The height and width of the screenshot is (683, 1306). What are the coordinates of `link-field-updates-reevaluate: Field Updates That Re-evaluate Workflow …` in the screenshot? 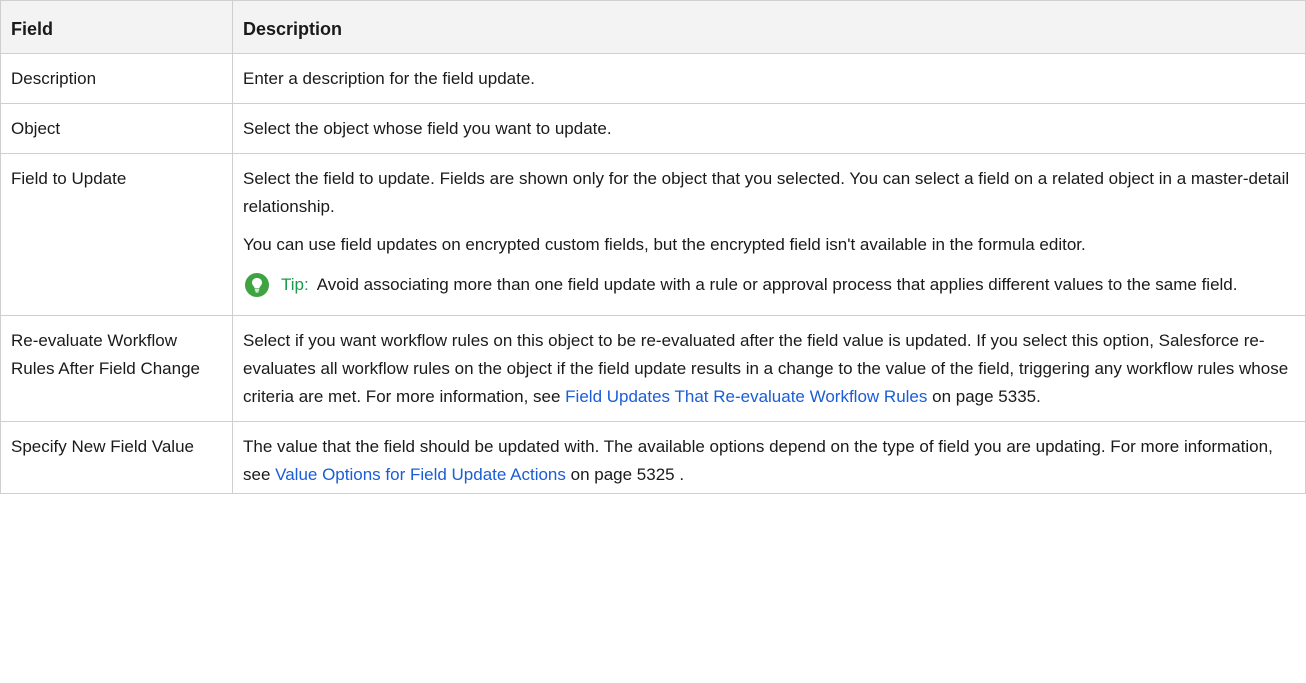 It's located at (746, 396).